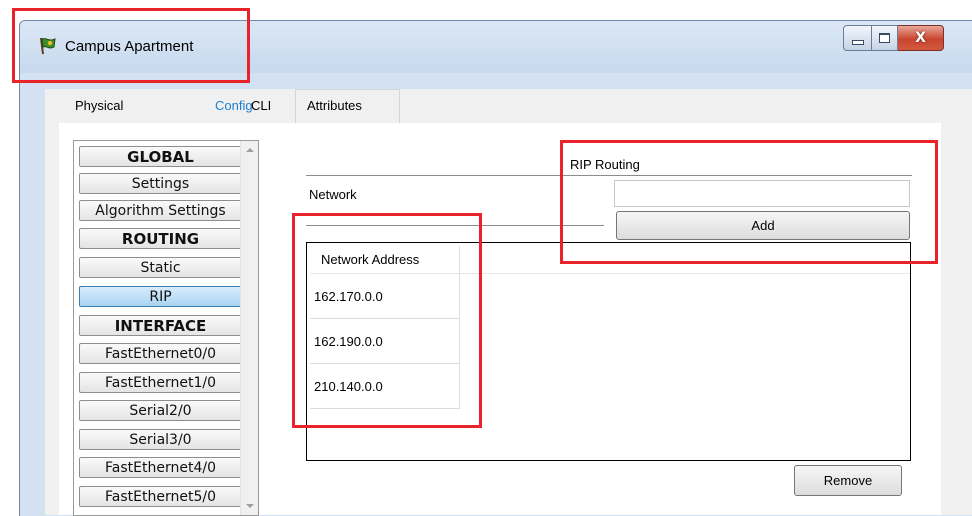 Image resolution: width=972 pixels, height=516 pixels. What do you see at coordinates (385, 341) in the screenshot?
I see `table-row: 162.190.0.0` at bounding box center [385, 341].